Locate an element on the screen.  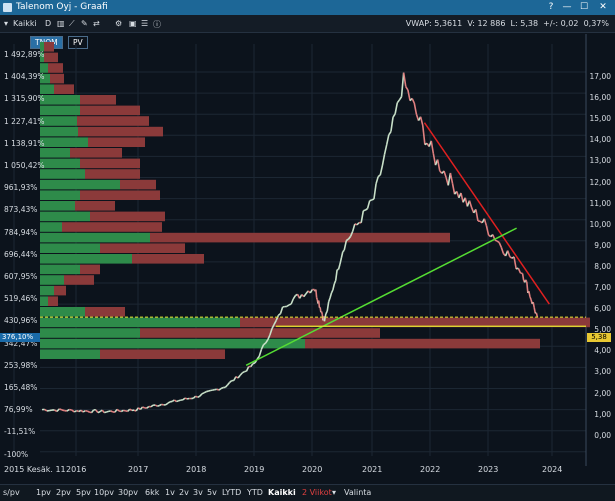
range-2v: 2v is located at coordinates (184, 492).